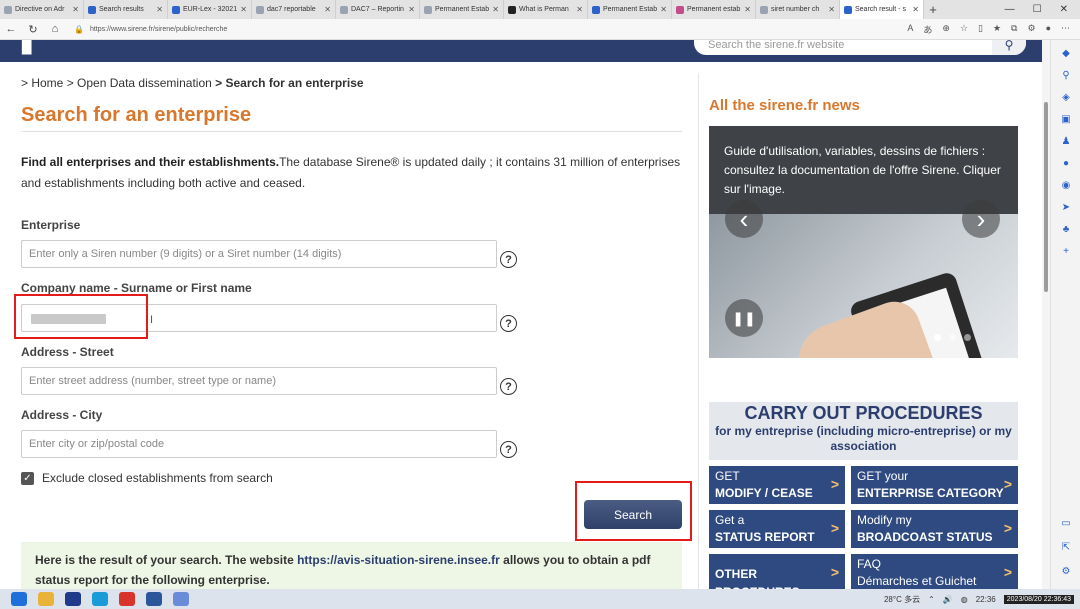  I want to click on split-screen-icon: ▯, so click(980, 29).